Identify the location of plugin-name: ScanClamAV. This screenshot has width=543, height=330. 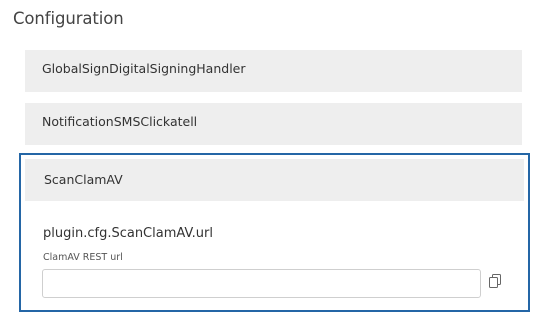
(83, 179).